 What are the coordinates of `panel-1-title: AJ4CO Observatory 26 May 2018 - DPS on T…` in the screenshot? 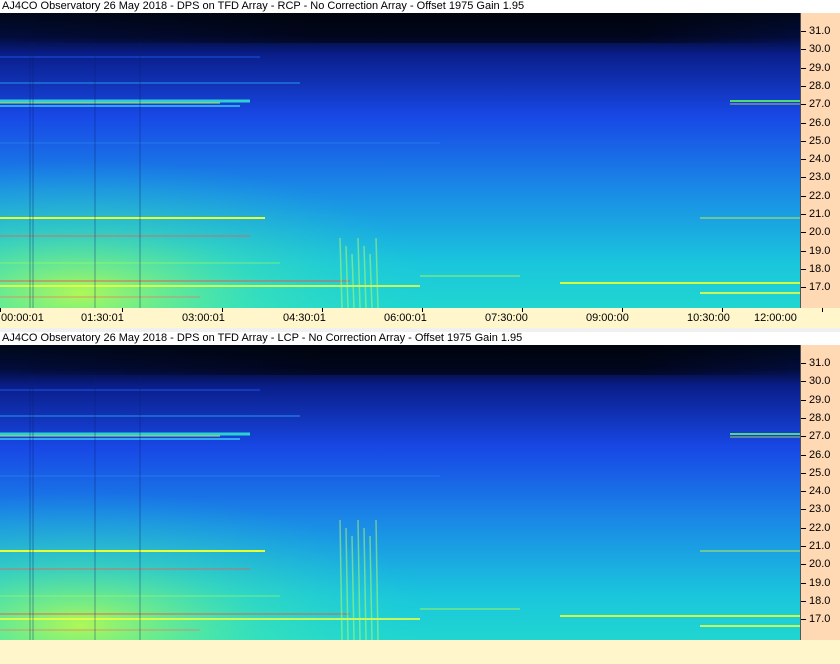 It's located at (420, 6).